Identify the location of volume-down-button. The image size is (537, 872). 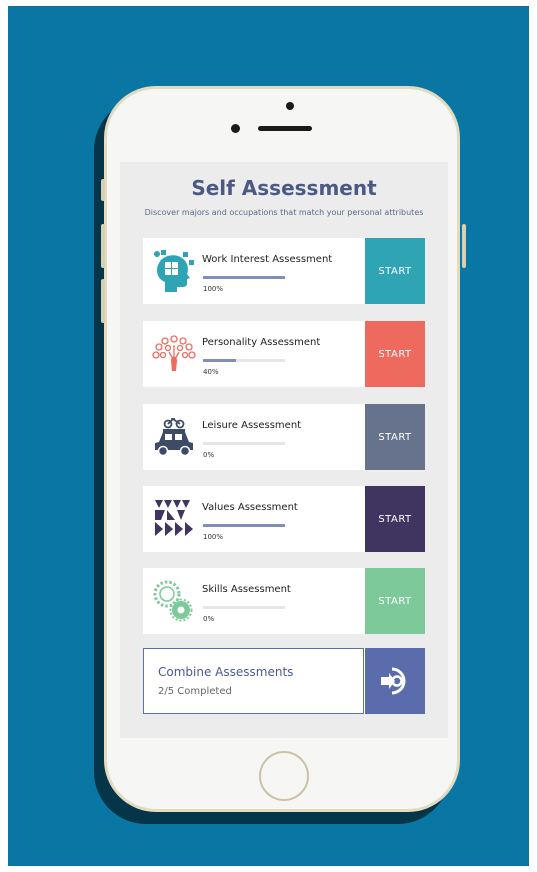
(103, 301).